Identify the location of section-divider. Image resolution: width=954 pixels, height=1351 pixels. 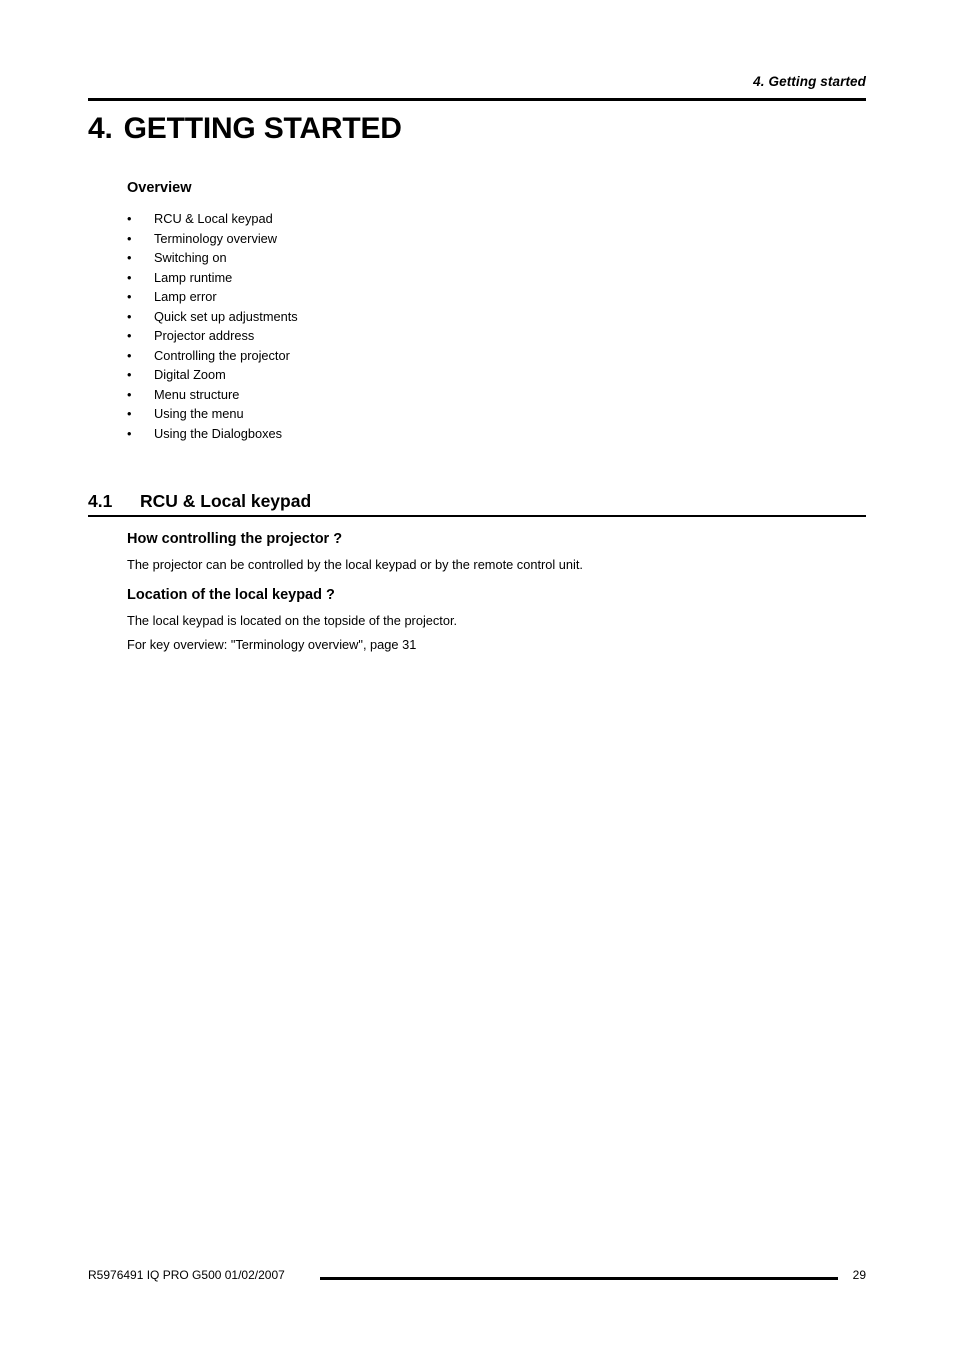
(477, 516).